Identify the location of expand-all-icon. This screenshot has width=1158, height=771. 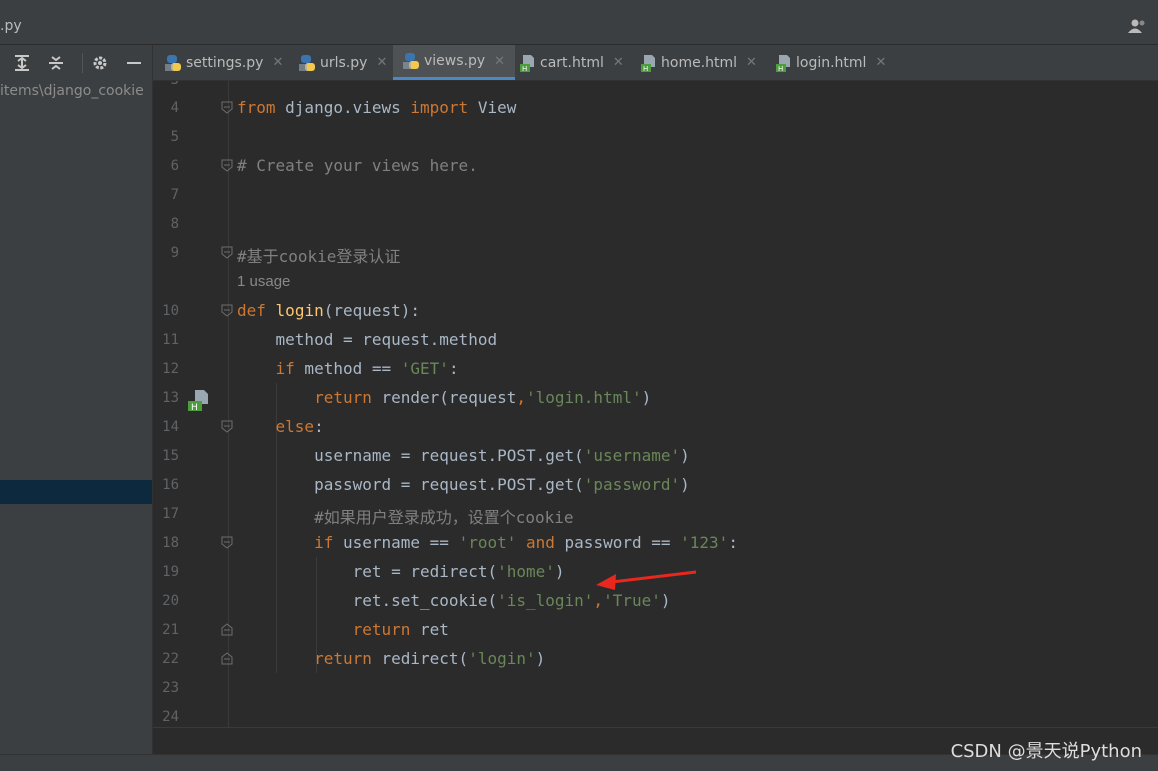
(22, 63).